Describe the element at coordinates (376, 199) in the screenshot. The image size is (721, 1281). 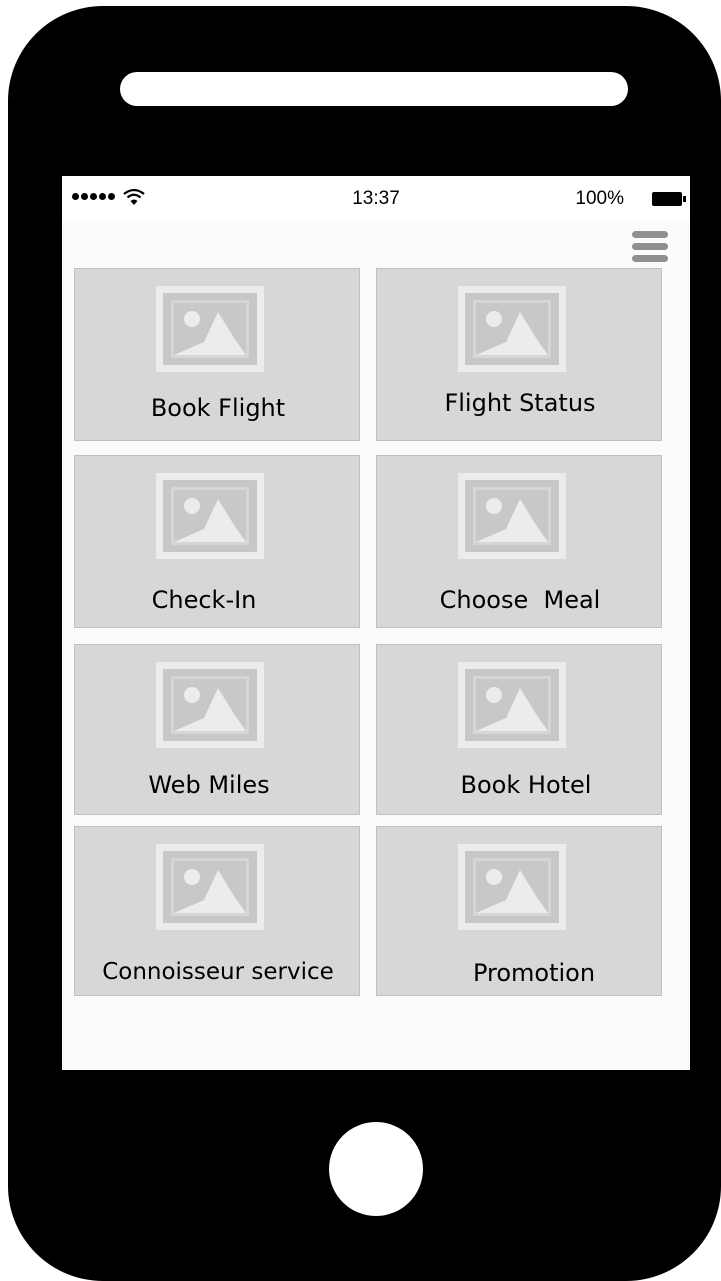
I see `status-bar: 13:37 100%` at that location.